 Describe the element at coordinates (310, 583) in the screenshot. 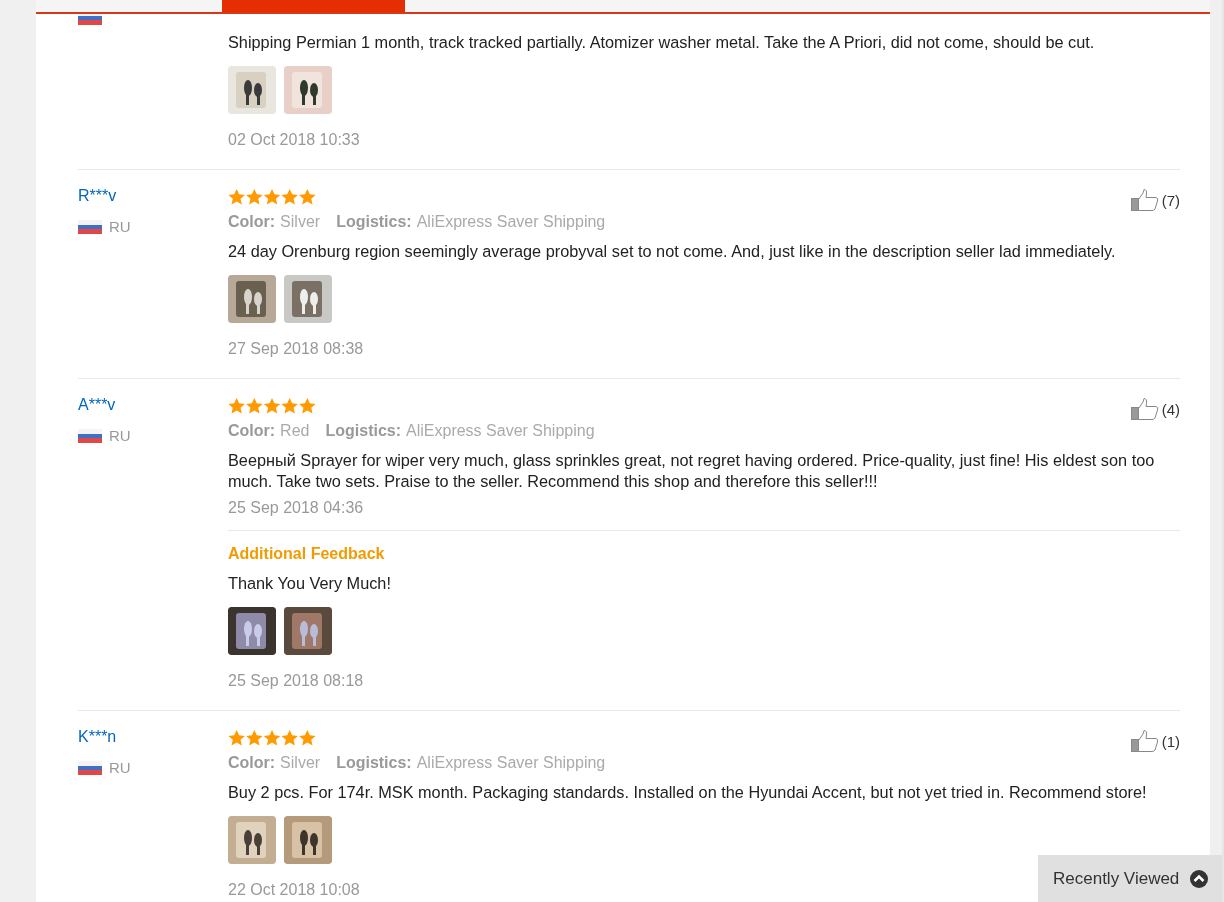

I see `review-text: Thank You Very Much!` at that location.